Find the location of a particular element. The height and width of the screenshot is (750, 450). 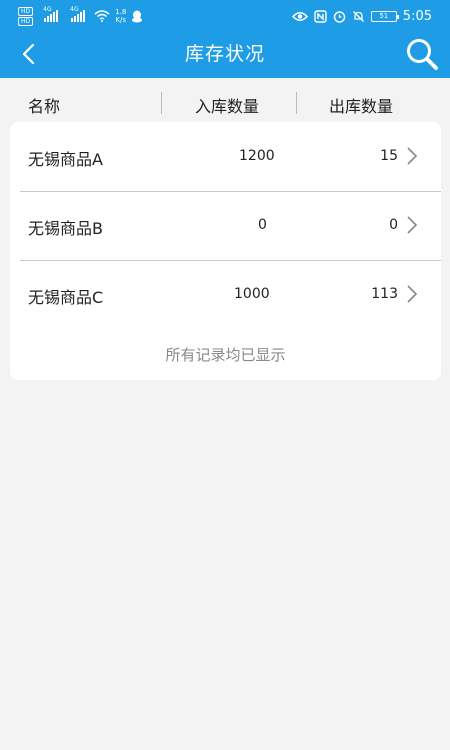

search-button is located at coordinates (422, 54).